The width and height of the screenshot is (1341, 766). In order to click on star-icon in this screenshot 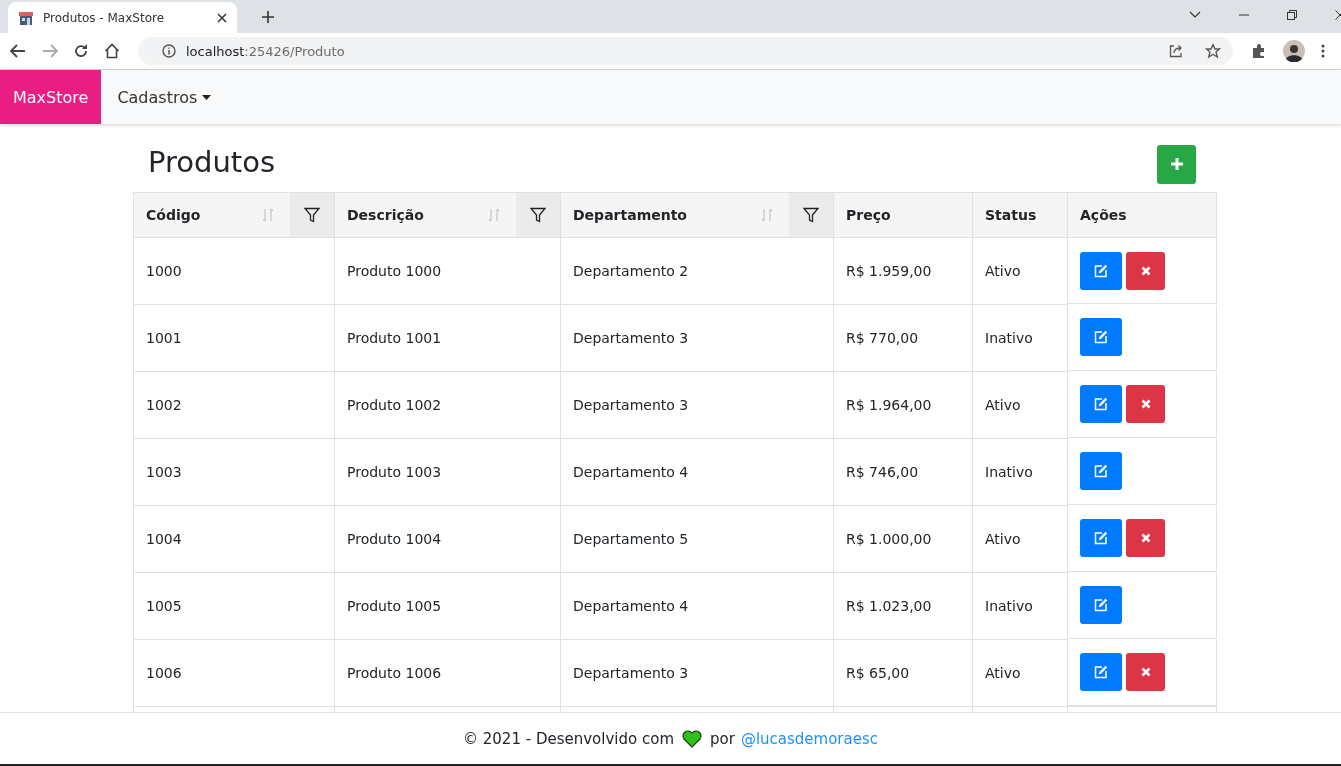, I will do `click(1213, 51)`.